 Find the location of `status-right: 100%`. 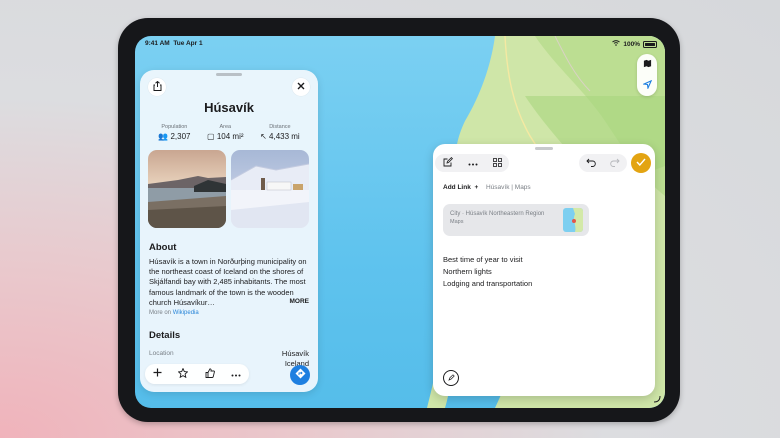

status-right: 100% is located at coordinates (634, 44).